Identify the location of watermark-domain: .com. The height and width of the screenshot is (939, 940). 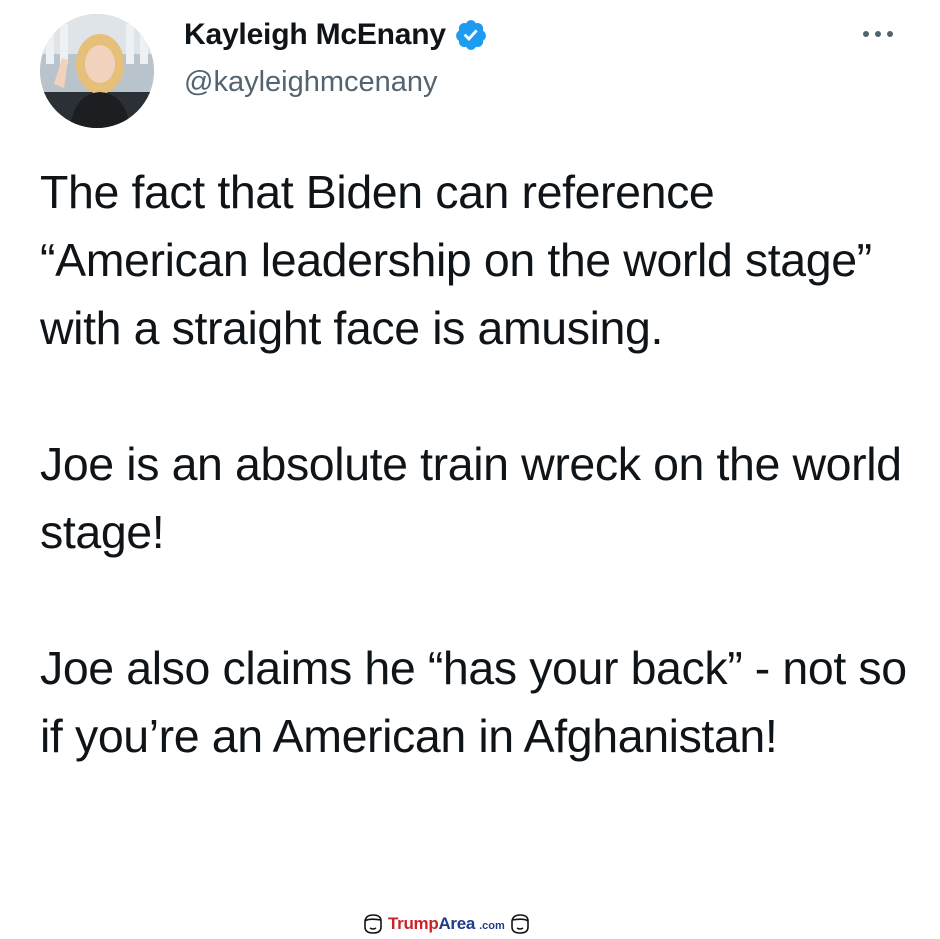
(492, 926).